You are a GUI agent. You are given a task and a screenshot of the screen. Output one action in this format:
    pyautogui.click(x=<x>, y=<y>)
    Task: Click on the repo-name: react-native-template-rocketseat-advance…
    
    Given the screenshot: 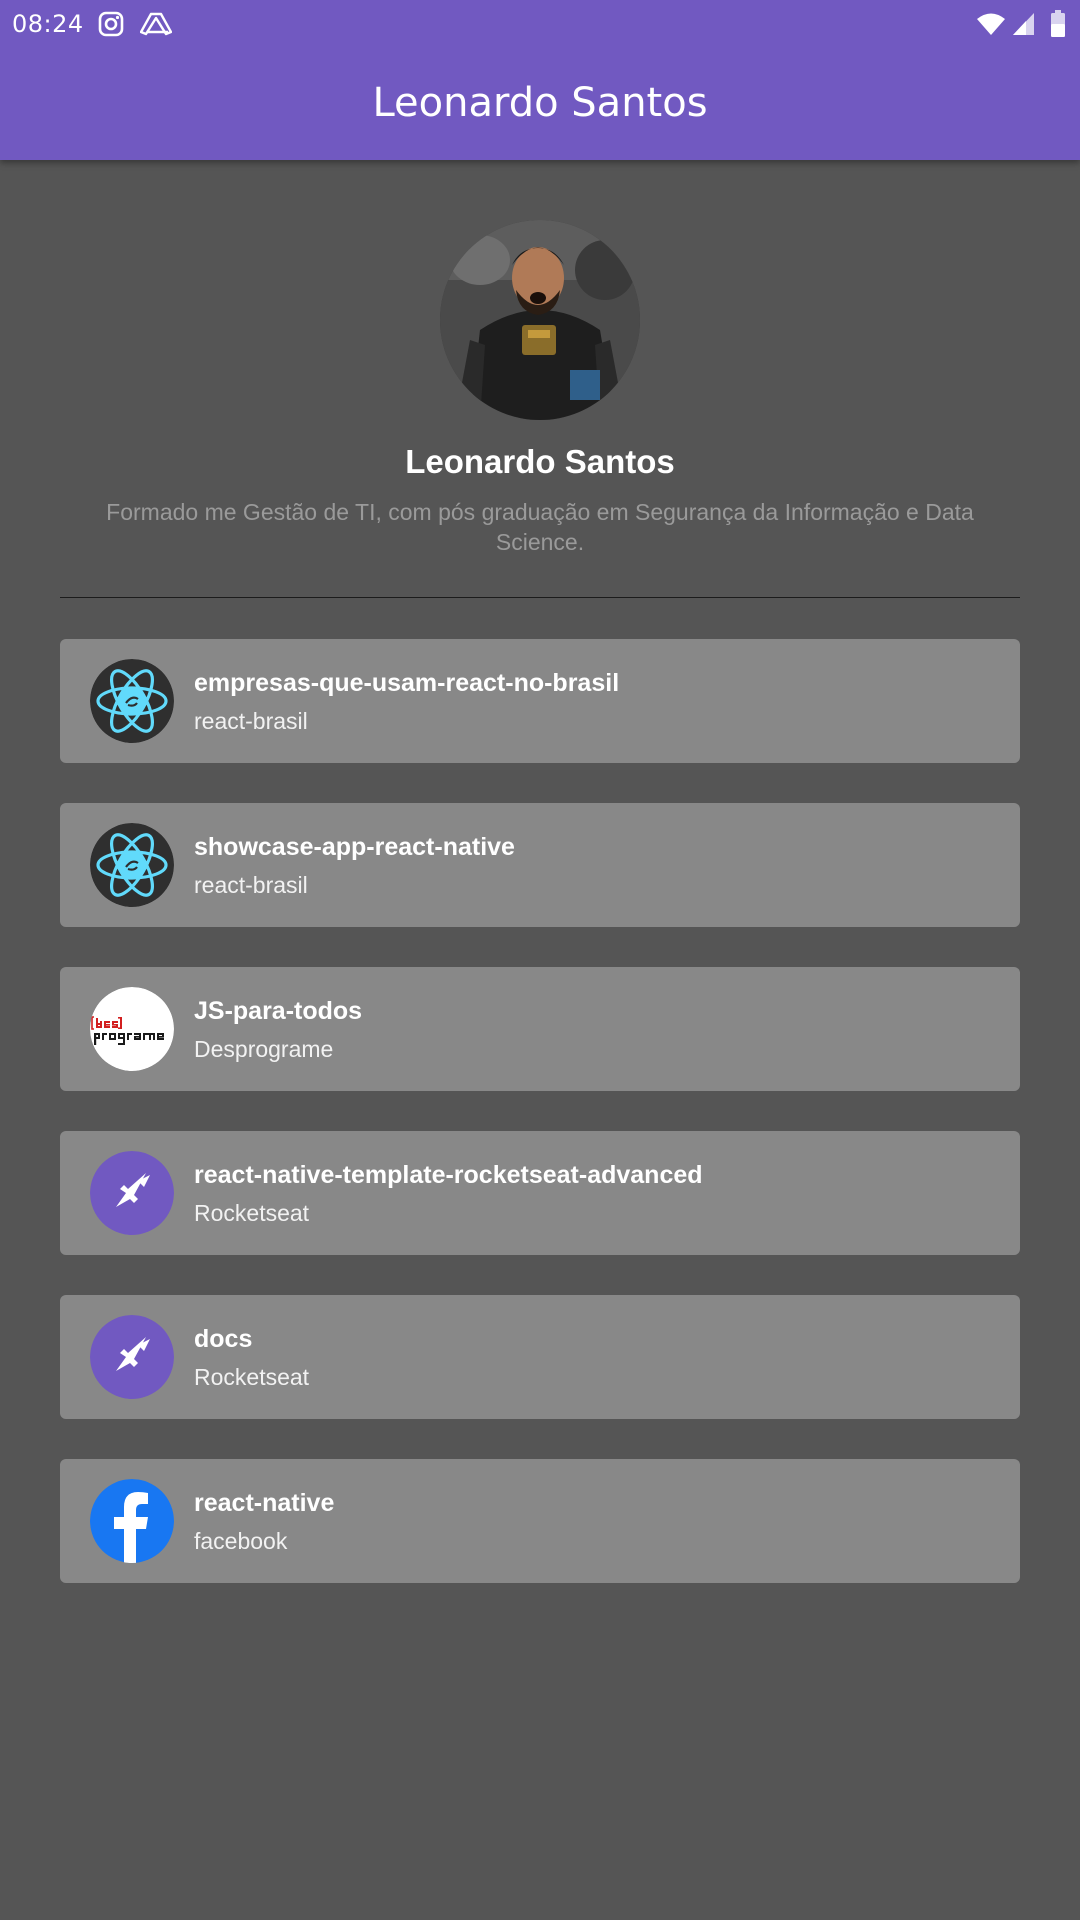 What is the action you would take?
    pyautogui.click(x=448, y=1175)
    